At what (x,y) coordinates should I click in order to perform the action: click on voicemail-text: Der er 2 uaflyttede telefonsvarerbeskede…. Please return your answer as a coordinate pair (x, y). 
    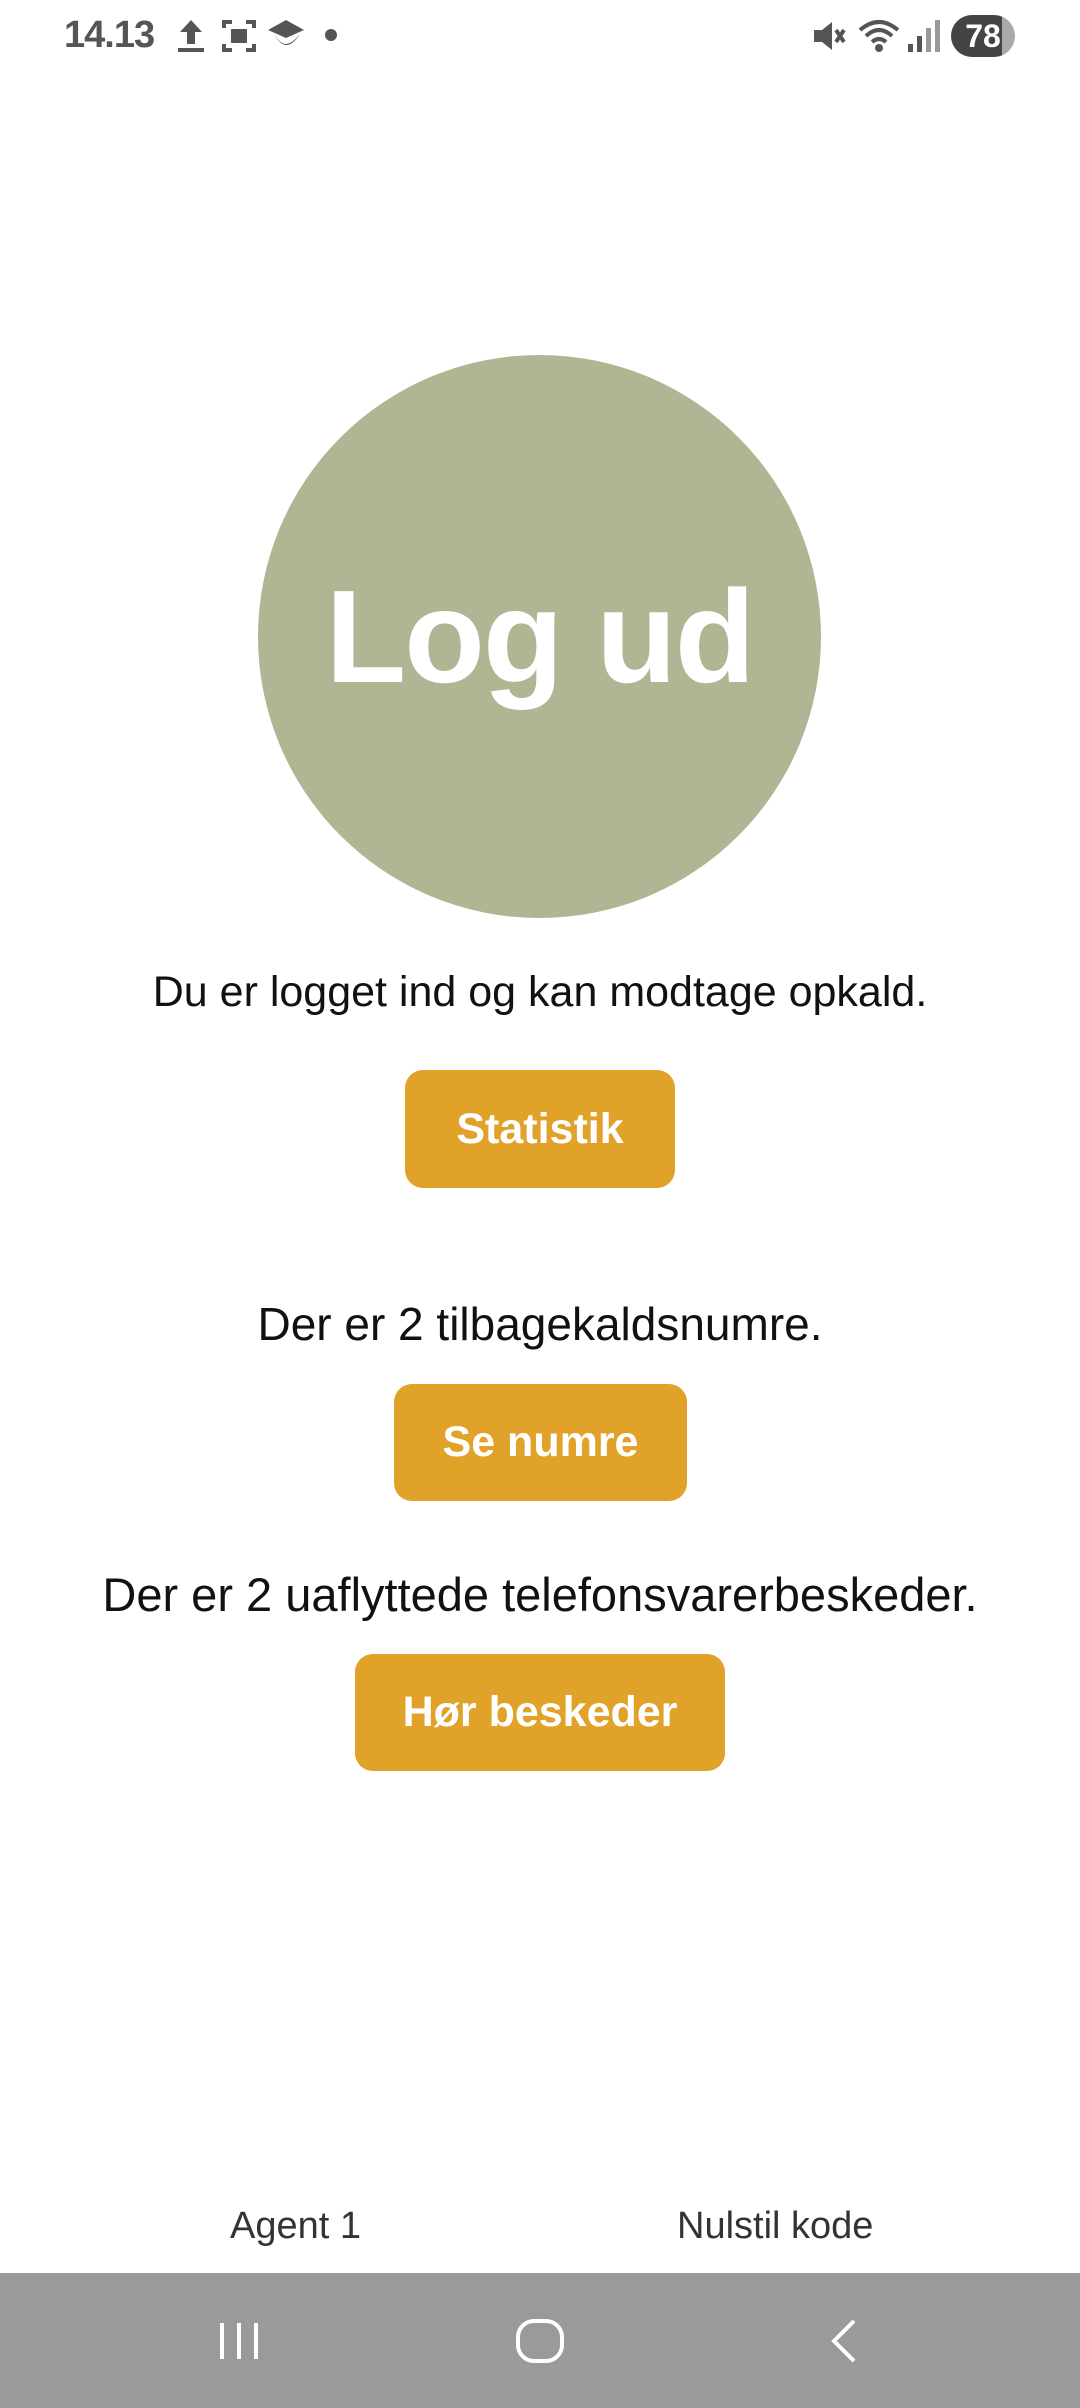
    Looking at the image, I should click on (540, 1594).